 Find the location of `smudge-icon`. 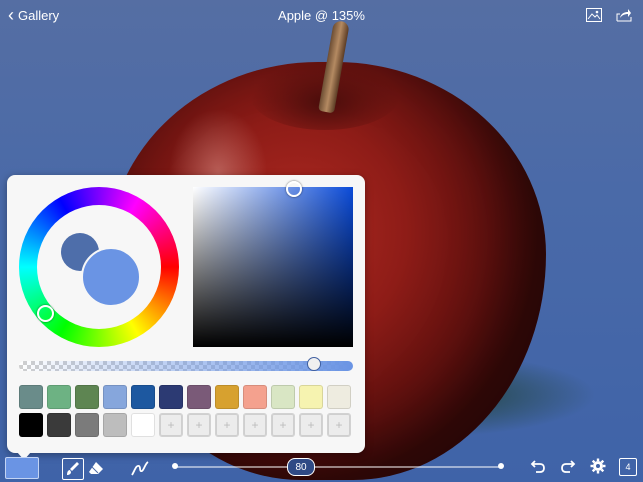

smudge-icon is located at coordinates (140, 468).